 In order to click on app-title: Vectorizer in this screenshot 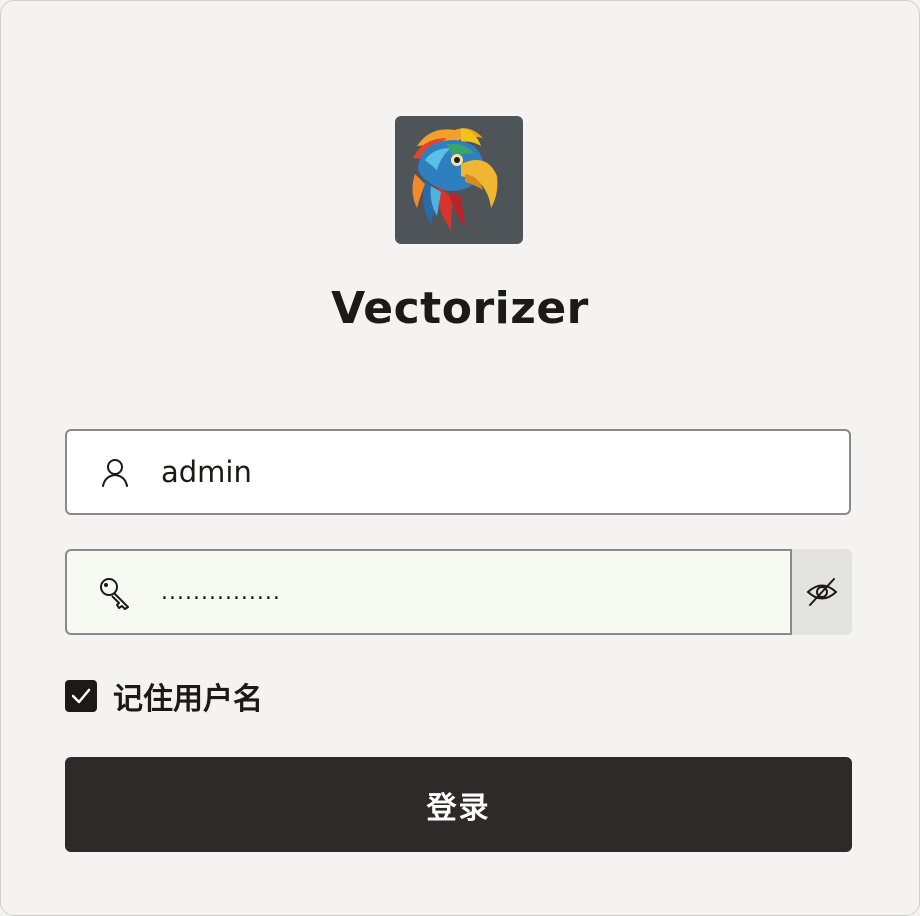, I will do `click(460, 308)`.